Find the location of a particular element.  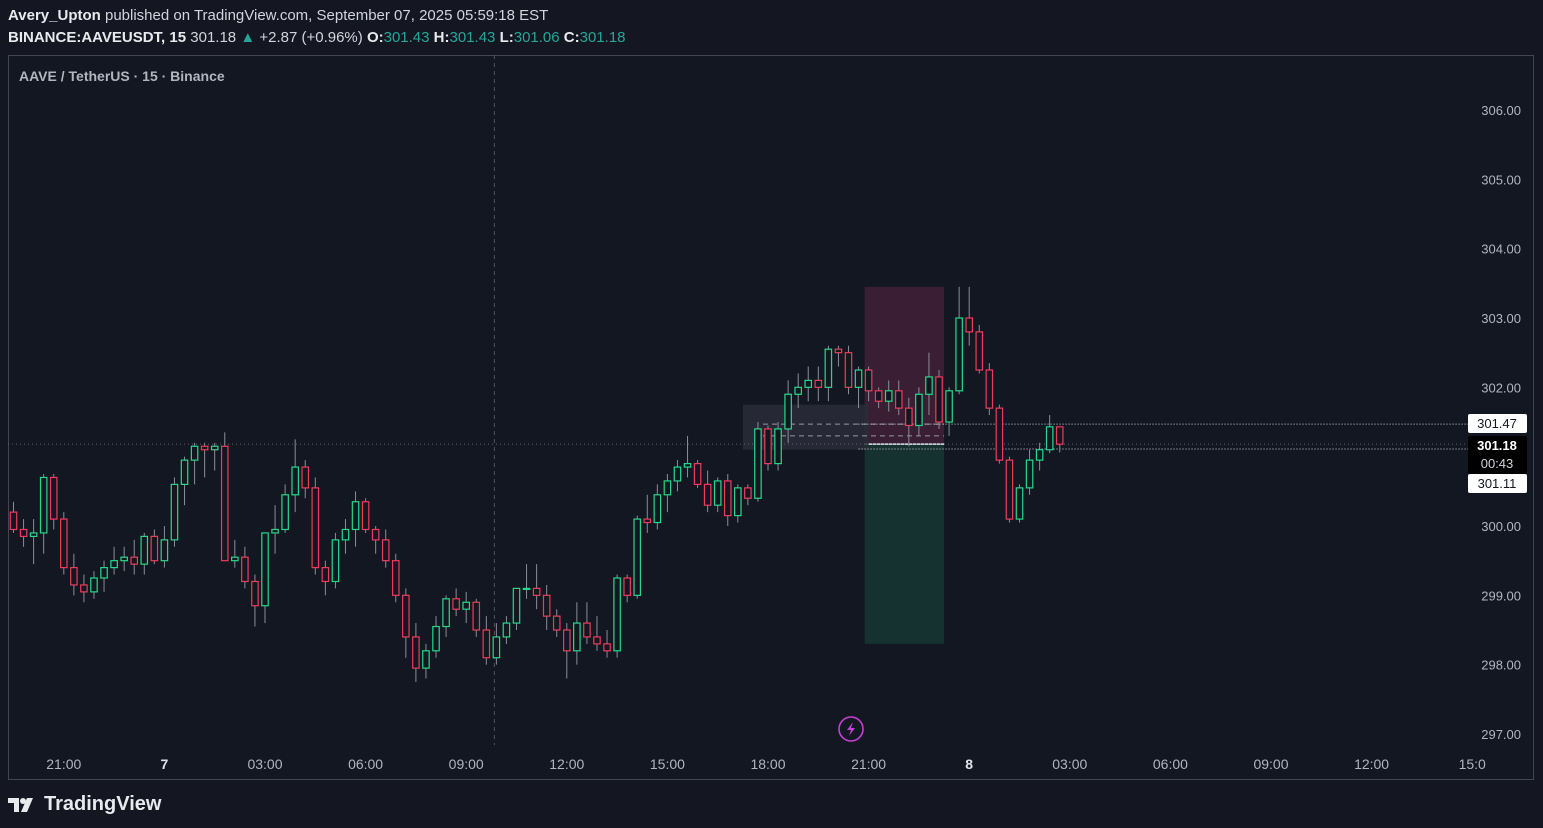

x-tick-label: 7 is located at coordinates (165, 764).